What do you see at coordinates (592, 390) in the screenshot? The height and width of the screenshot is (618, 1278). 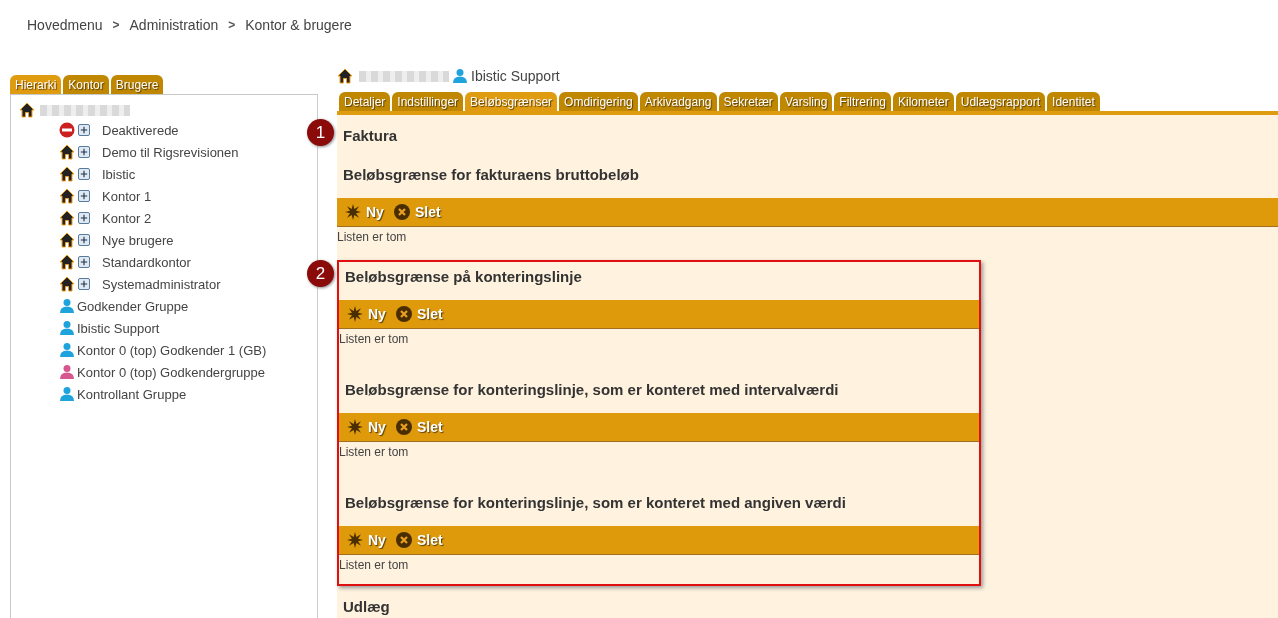 I see `section-title: Beløbsgrænse for konteringslinje, som er konteret med intervalværdi` at bounding box center [592, 390].